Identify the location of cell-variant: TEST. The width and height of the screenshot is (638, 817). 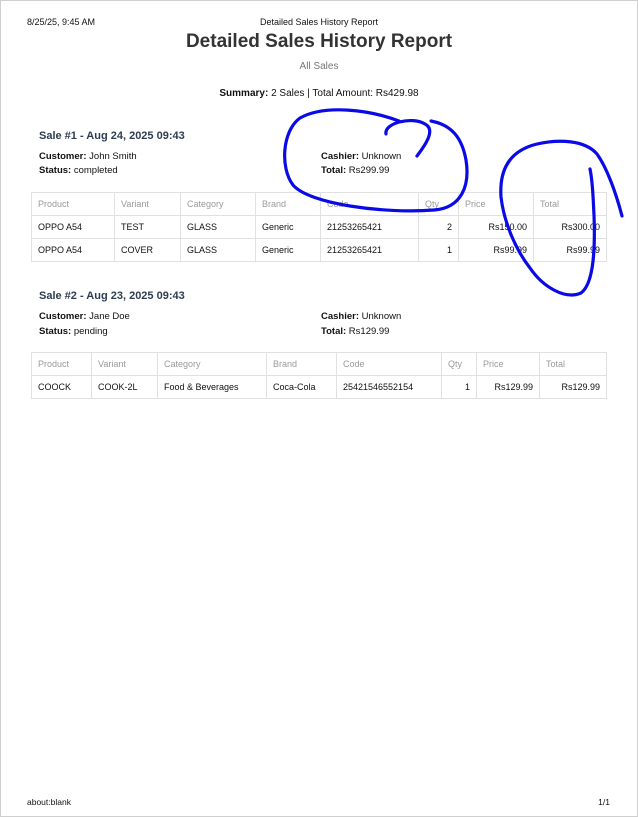
(147, 227).